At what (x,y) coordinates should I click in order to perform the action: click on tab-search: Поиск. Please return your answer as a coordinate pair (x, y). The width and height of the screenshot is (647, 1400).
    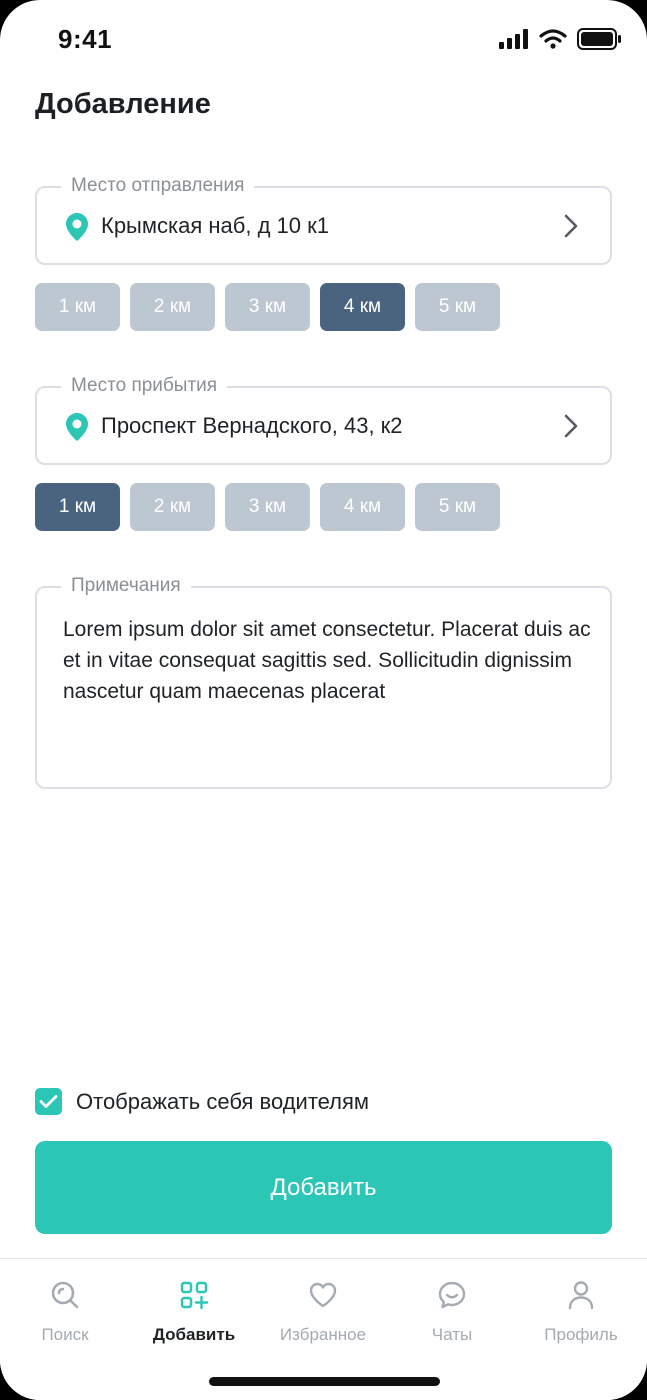
    Looking at the image, I should click on (65, 1311).